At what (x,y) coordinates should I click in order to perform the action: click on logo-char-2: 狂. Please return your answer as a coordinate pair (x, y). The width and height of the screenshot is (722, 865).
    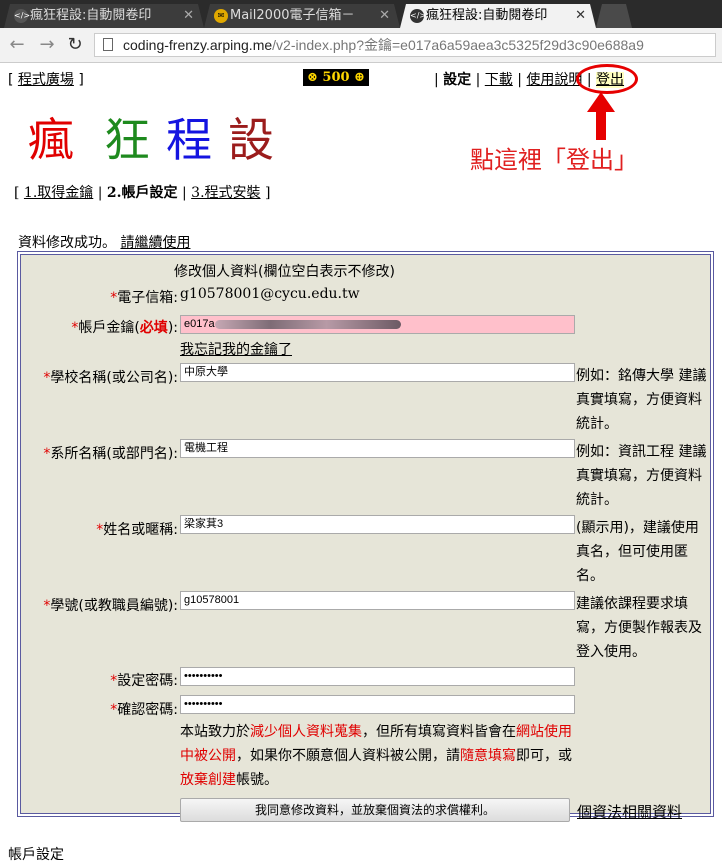
    Looking at the image, I should click on (127, 140).